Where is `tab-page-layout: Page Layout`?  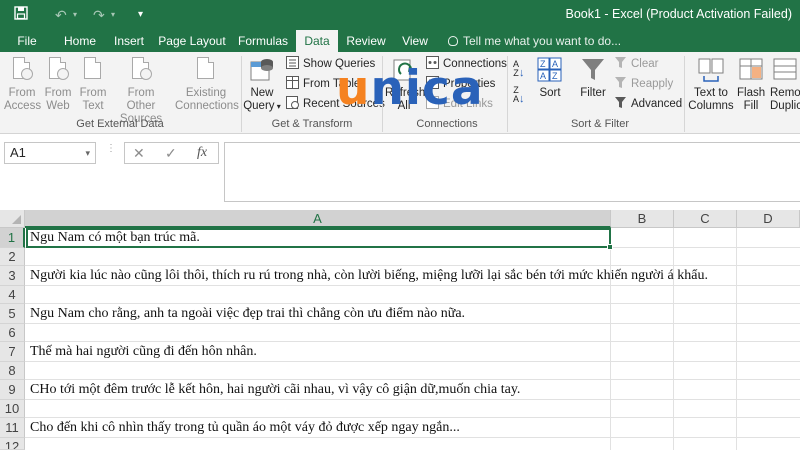
tab-page-layout: Page Layout is located at coordinates (192, 41).